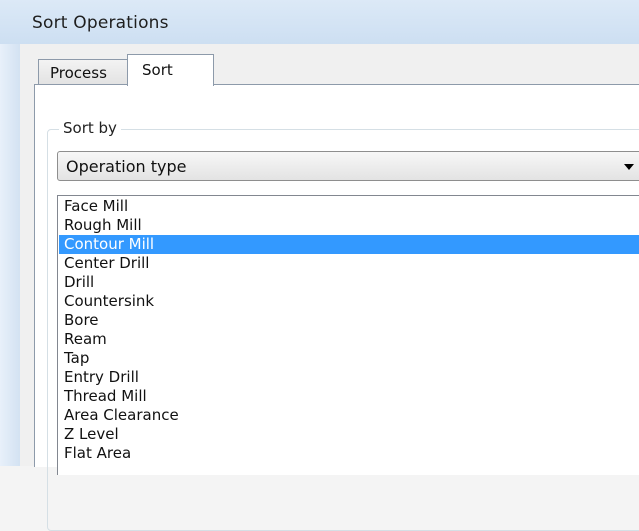  What do you see at coordinates (349, 415) in the screenshot?
I see `list-item-area-clearance: Area Clearance` at bounding box center [349, 415].